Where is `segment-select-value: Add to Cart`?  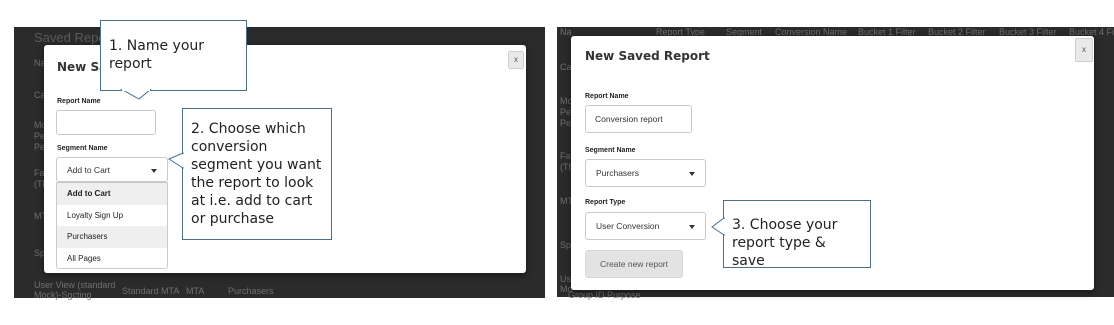 segment-select-value: Add to Cart is located at coordinates (88, 169).